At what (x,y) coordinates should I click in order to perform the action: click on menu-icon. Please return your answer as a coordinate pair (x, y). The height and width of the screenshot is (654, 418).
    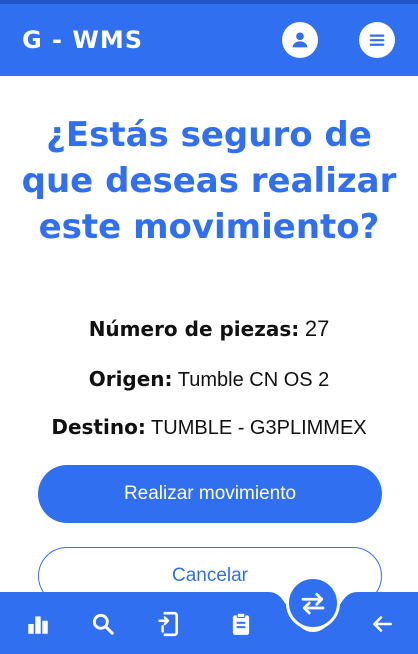
    Looking at the image, I should click on (377, 40).